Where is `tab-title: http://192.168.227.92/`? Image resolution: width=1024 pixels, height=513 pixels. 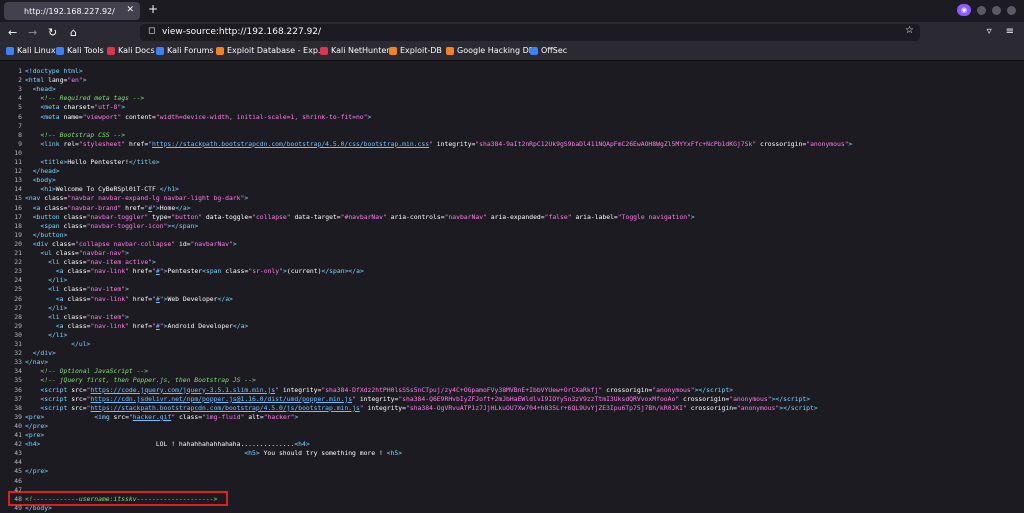
tab-title: http://192.168.227.92/ is located at coordinates (69, 11).